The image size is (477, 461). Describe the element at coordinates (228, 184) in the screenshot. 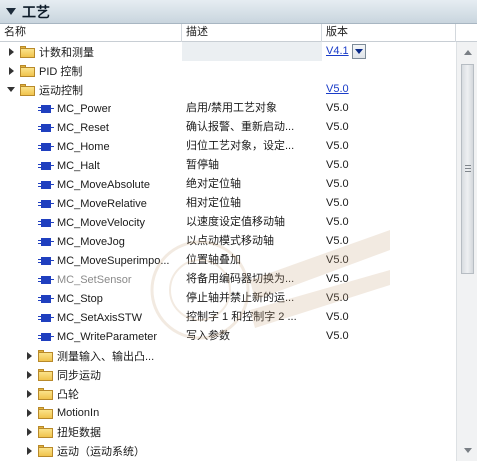

I see `tree-row: MC_MoveAbsolute 绝对定位轴 V5.0` at that location.